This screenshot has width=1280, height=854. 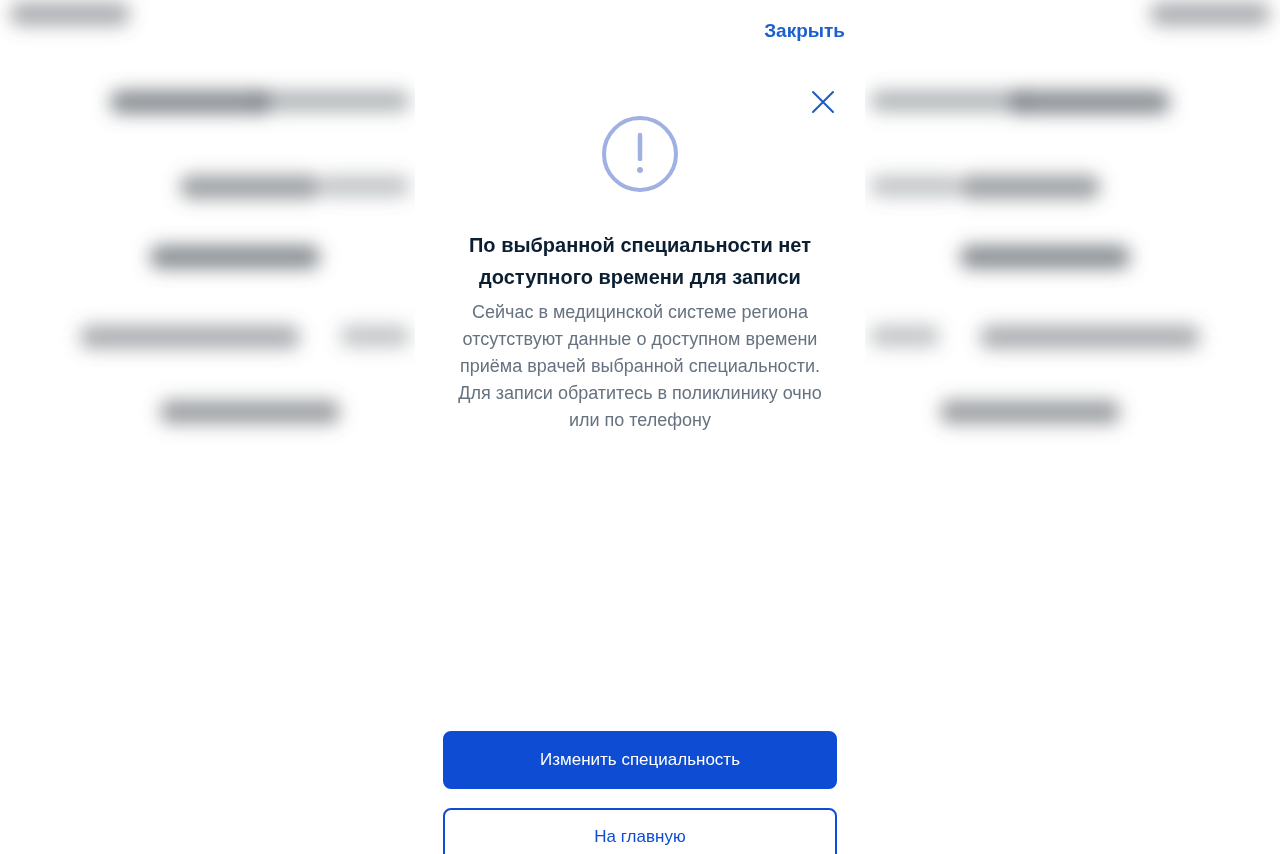 What do you see at coordinates (640, 831) in the screenshot?
I see `home-button: На главную` at bounding box center [640, 831].